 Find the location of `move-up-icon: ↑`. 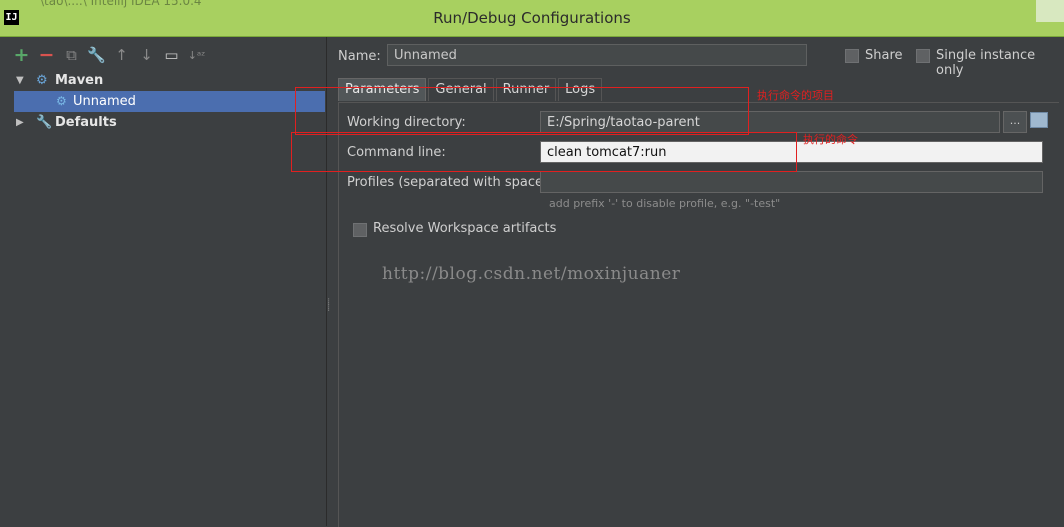

move-up-icon: ↑ is located at coordinates (121, 55).